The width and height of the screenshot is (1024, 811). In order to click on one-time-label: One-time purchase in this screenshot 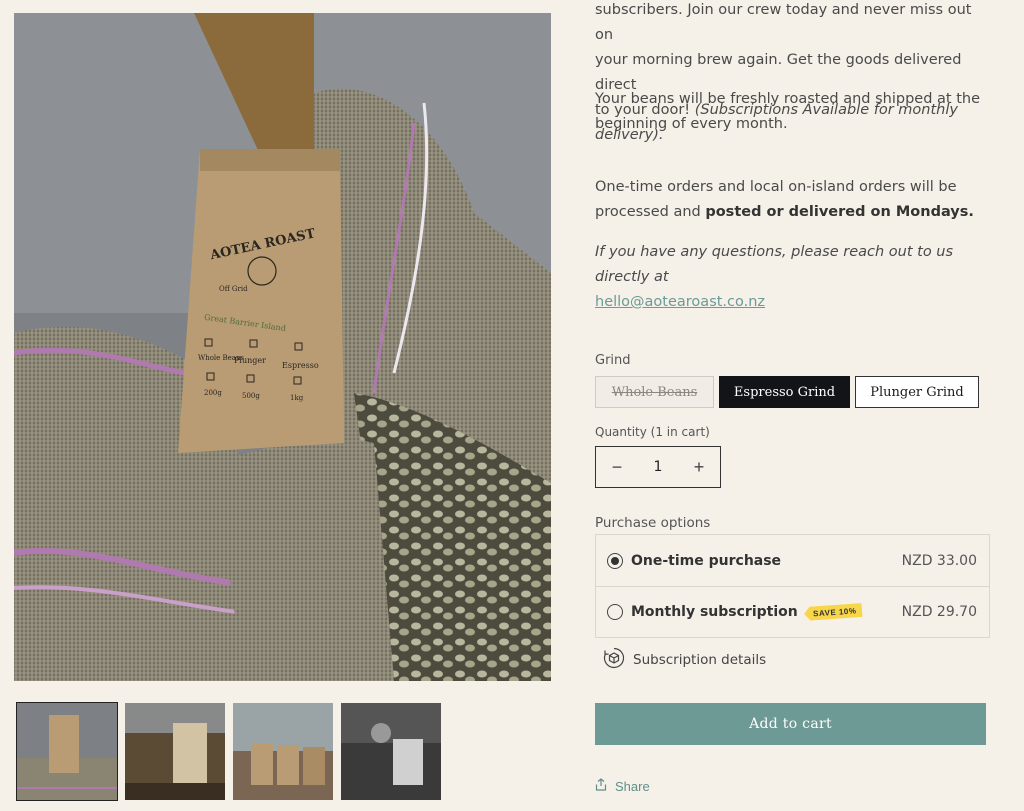, I will do `click(706, 560)`.